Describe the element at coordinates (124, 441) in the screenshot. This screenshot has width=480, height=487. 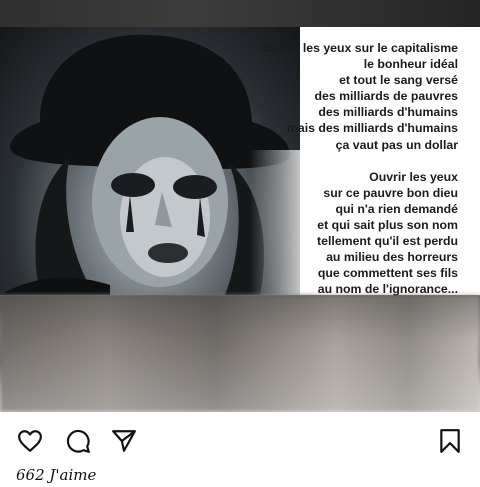
I see `send-icon` at that location.